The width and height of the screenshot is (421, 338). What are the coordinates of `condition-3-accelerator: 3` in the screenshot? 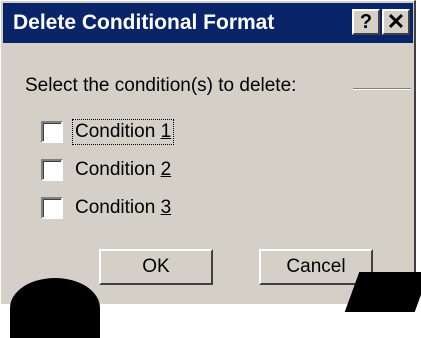 It's located at (166, 207).